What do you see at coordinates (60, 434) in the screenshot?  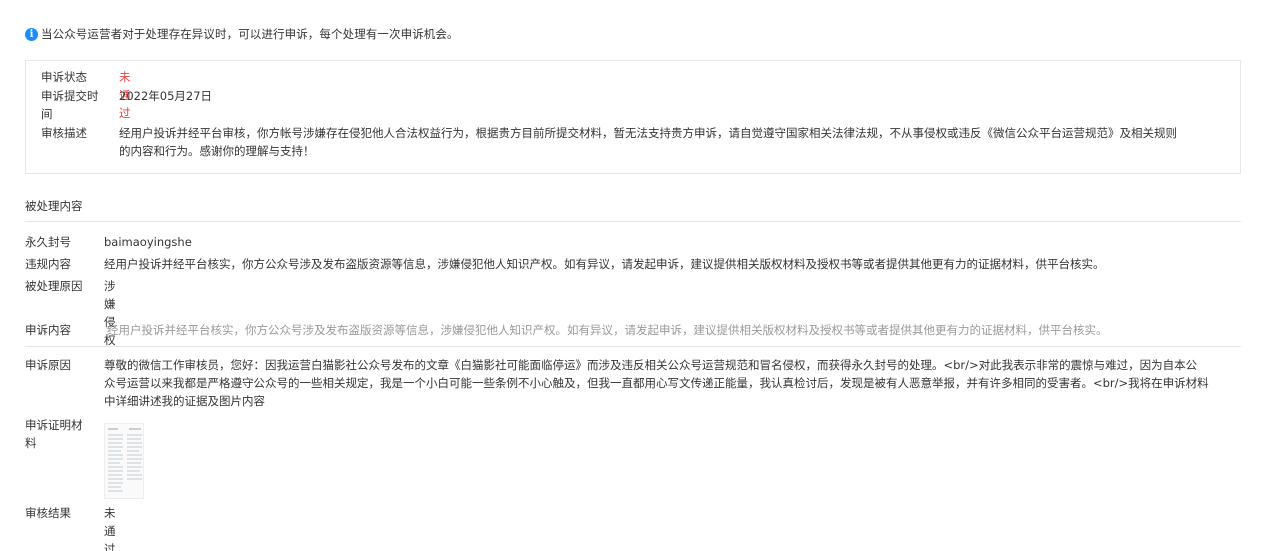 I see `evidence-label: 申诉证明材 料` at bounding box center [60, 434].